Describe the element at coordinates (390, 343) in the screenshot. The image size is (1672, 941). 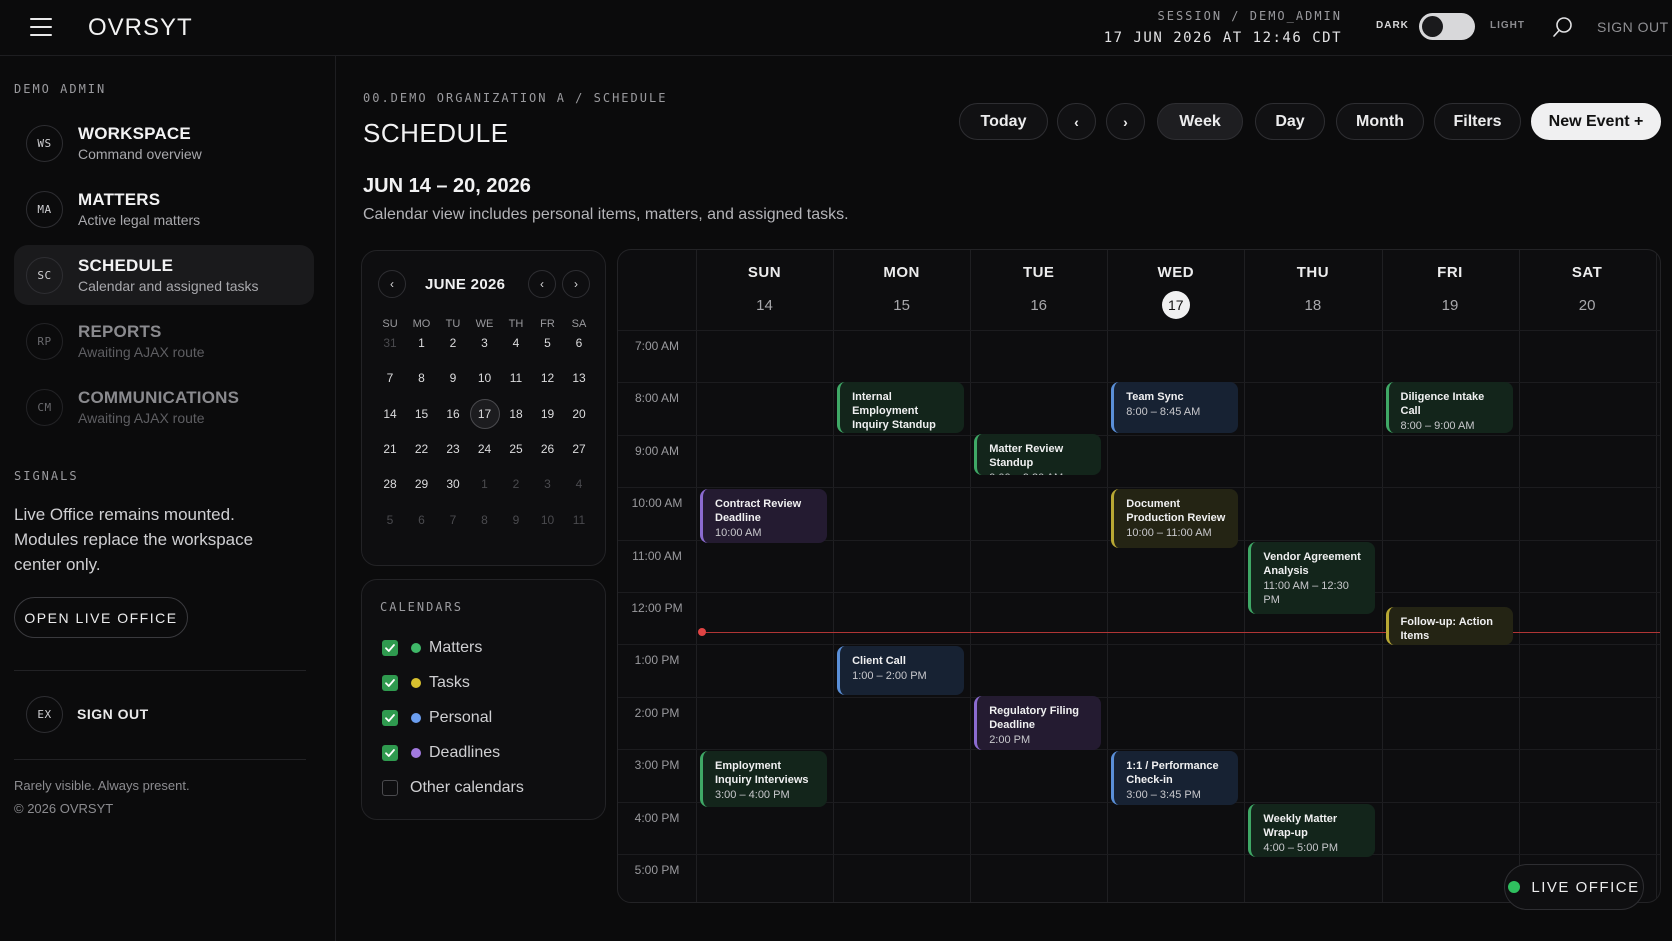
I see `mini-day: 31` at that location.